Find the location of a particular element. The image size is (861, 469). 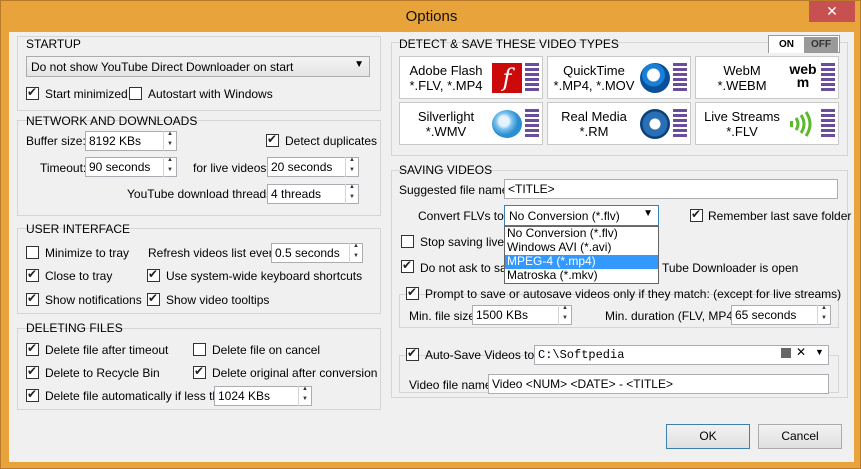

remember-folder-checkbox is located at coordinates (696, 214).